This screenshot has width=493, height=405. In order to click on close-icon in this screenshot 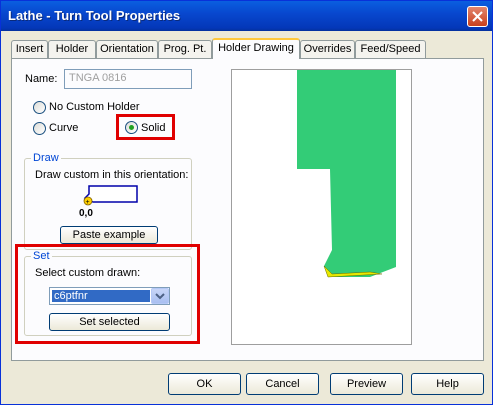, I will do `click(477, 16)`.